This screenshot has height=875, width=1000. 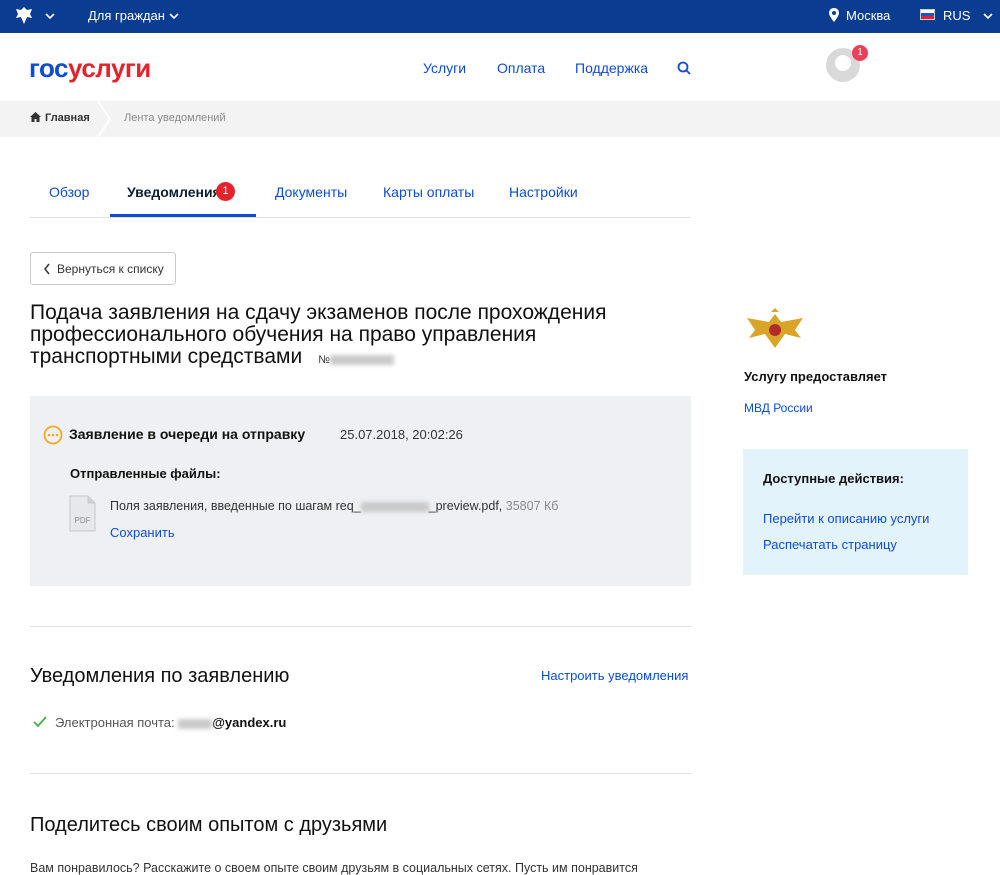 I want to click on configure-notifications-link: Настроить уведомления, so click(x=614, y=675).